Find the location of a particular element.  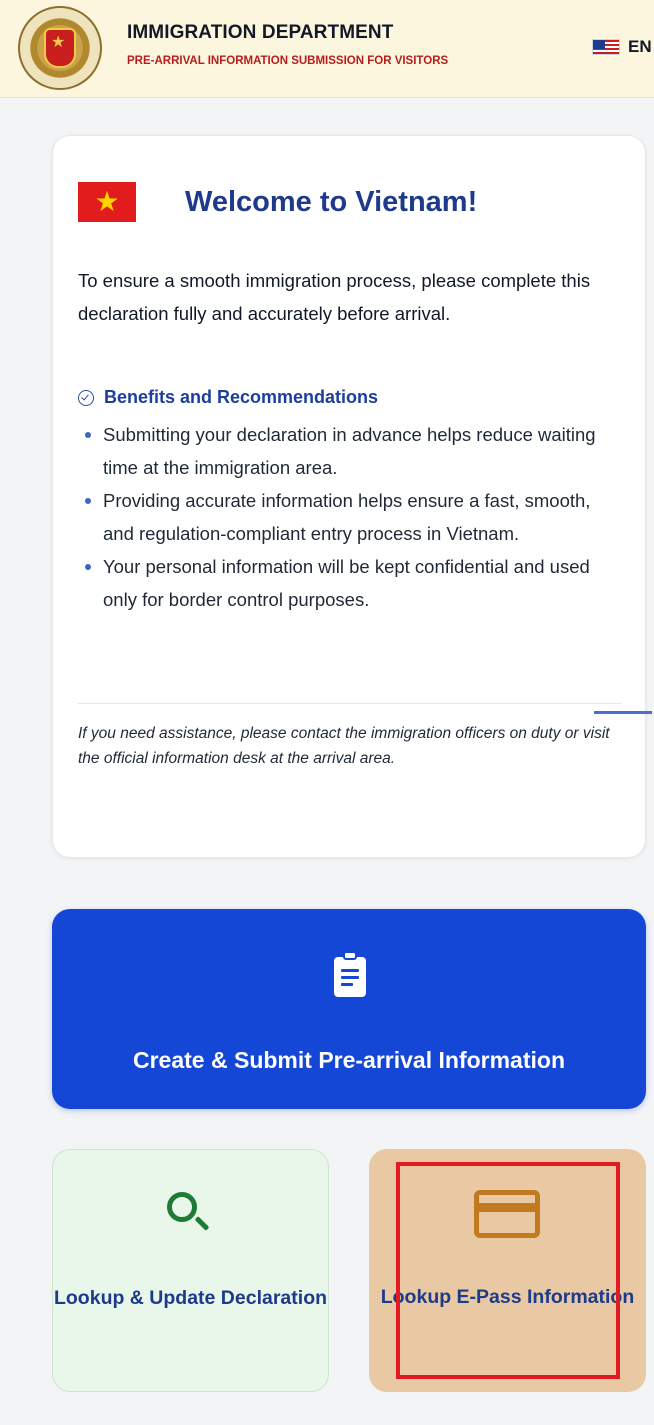

benefits-heading: Benefits and Recommendations is located at coordinates (228, 397).